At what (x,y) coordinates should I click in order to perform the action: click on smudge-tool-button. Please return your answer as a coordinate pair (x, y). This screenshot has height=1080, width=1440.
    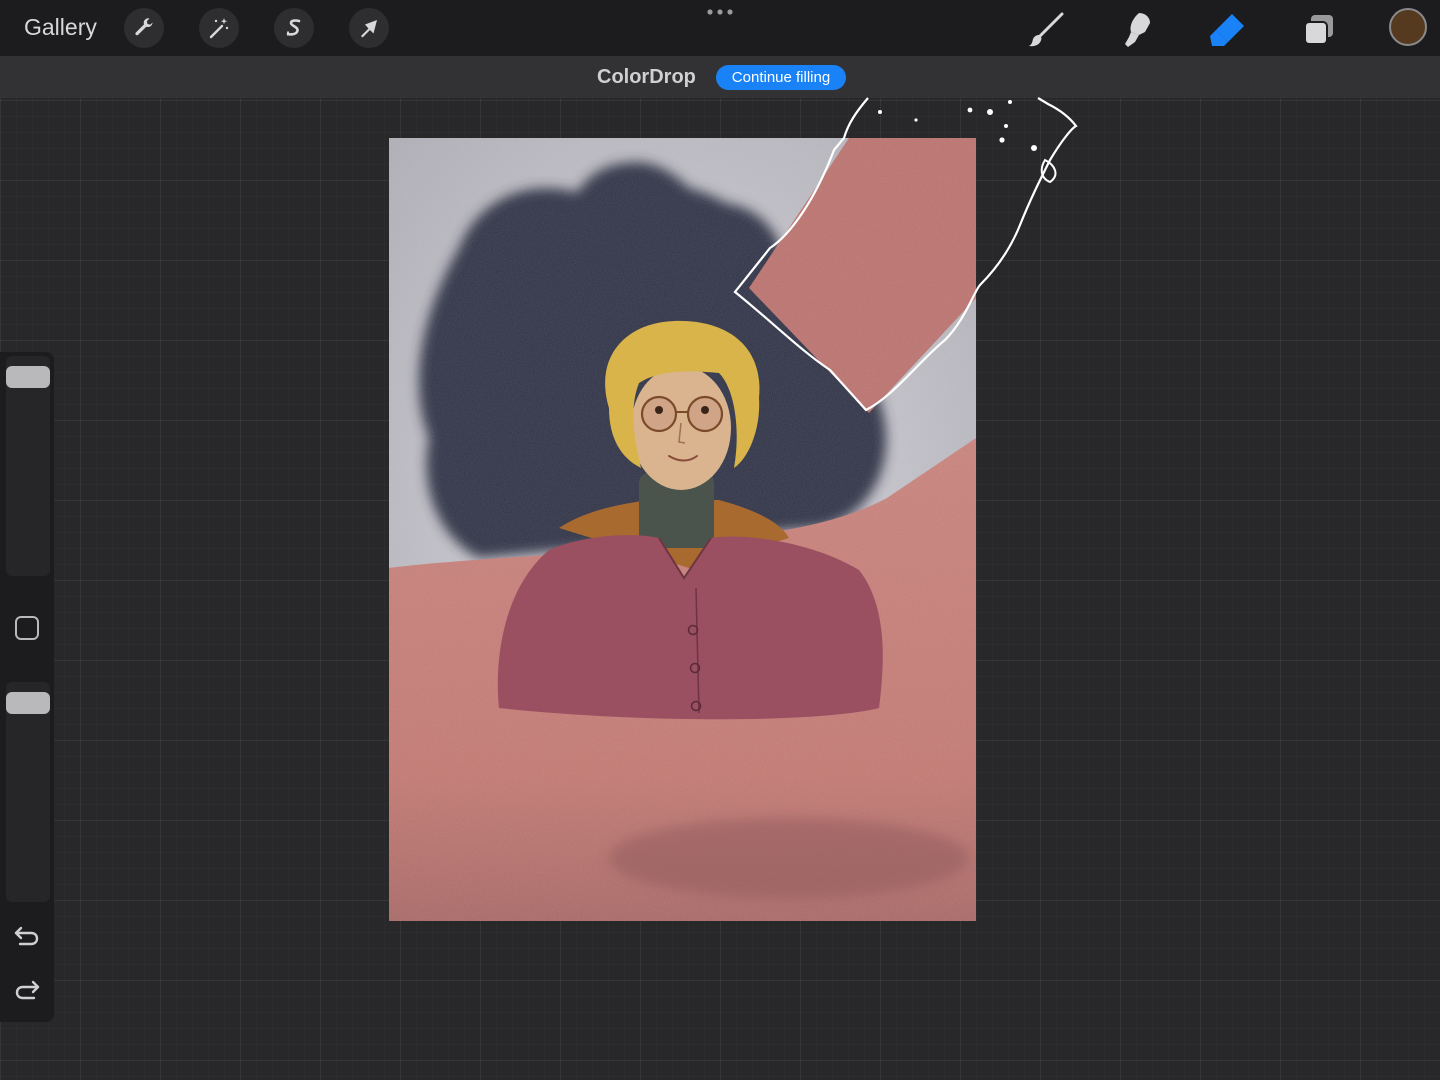
    Looking at the image, I should click on (1137, 30).